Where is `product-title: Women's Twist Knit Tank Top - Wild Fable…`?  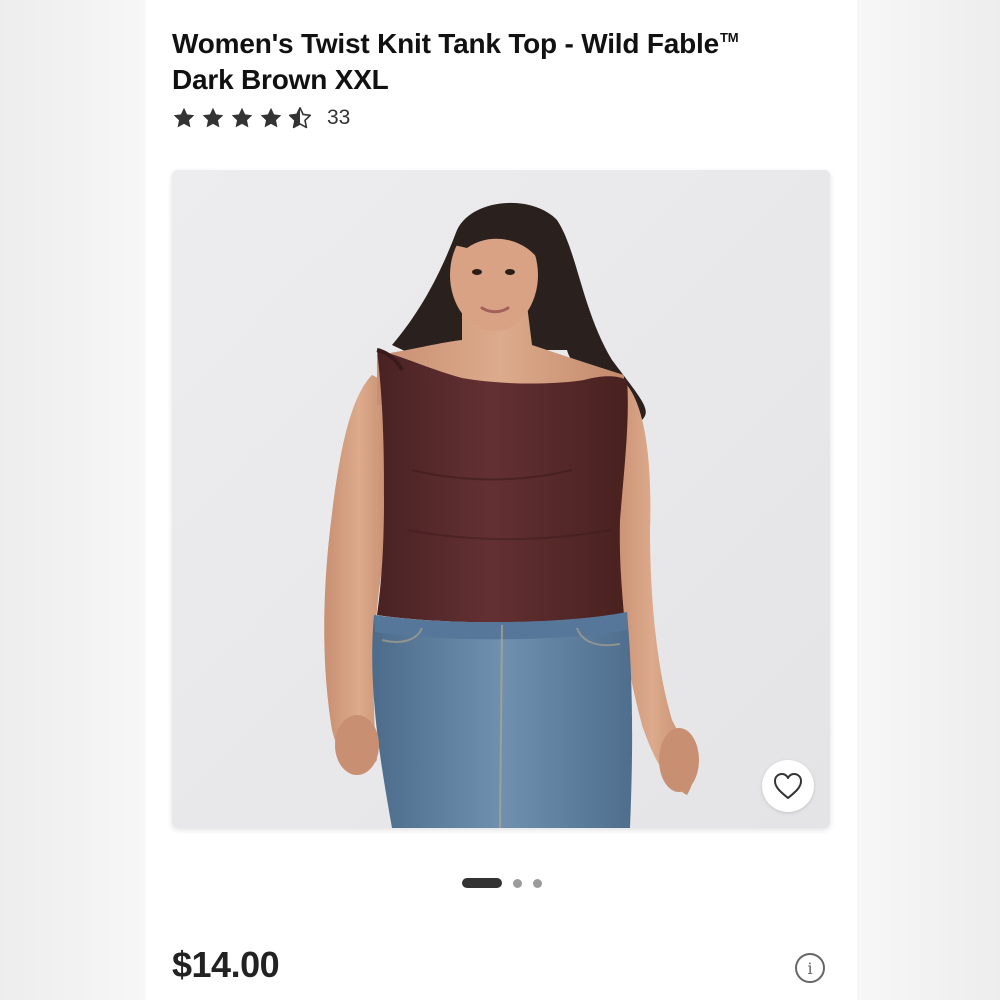 product-title: Women's Twist Knit Tank Top - Wild Fable… is located at coordinates (492, 59).